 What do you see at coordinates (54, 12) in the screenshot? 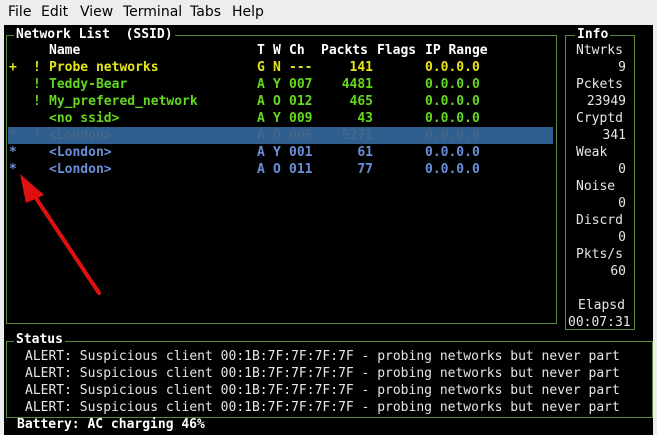
I see `menu-edit: Edit` at bounding box center [54, 12].